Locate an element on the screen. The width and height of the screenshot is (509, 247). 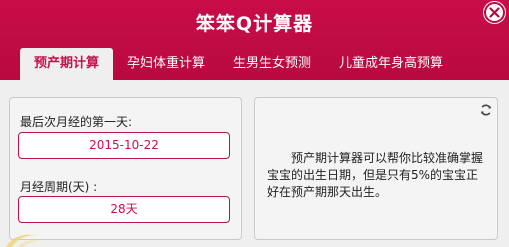
refresh-icon is located at coordinates (486, 110).